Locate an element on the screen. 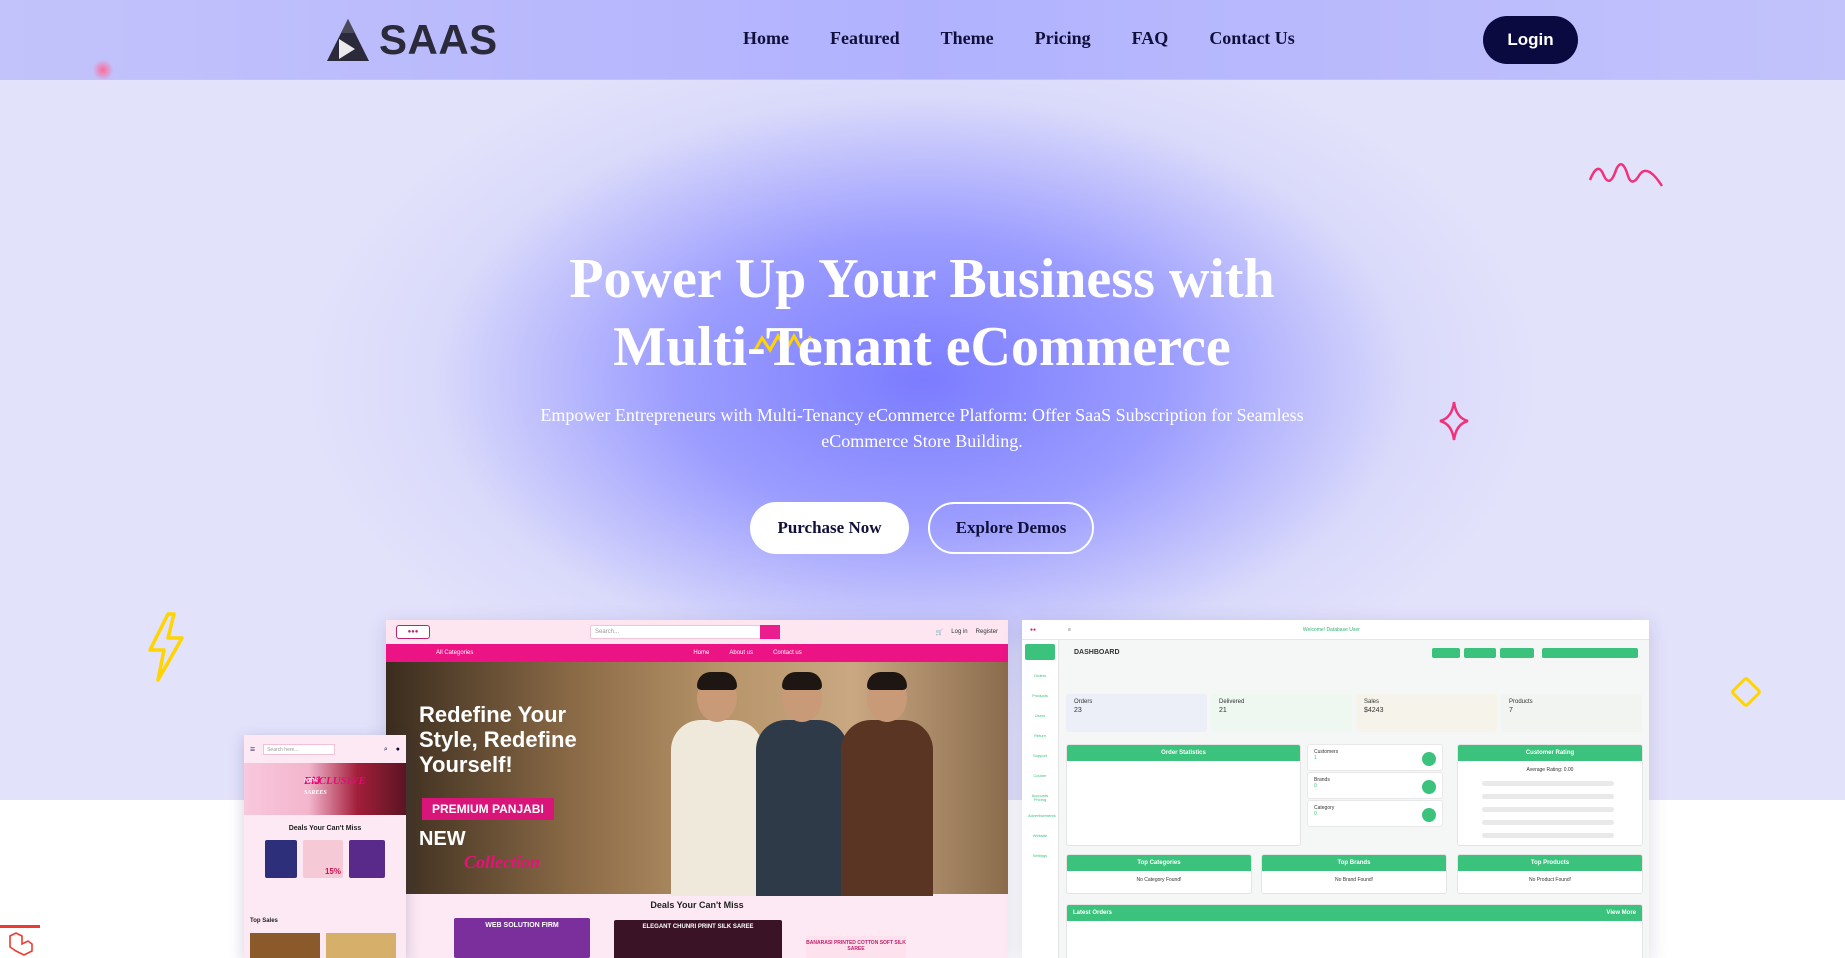  laravel-logo-icon is located at coordinates (21, 944).